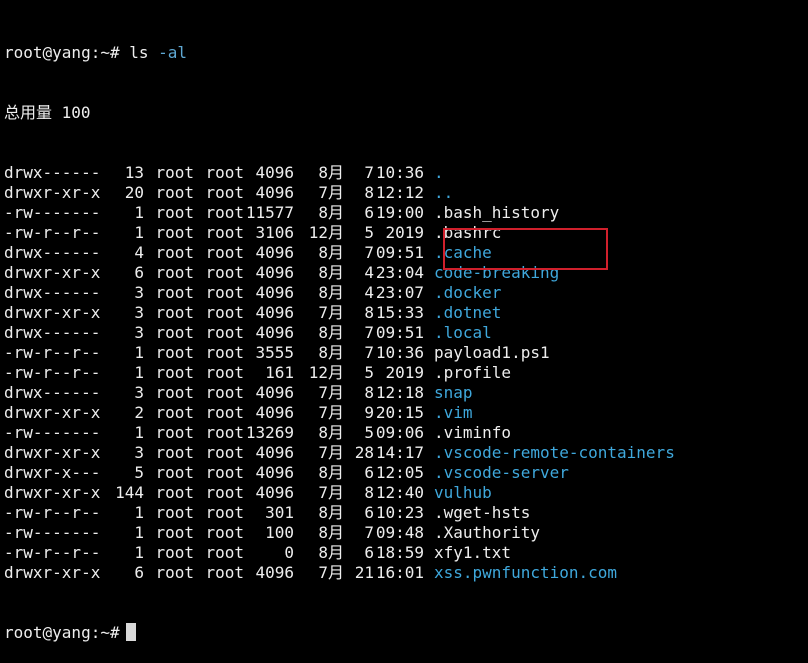  Describe the element at coordinates (269, 212) in the screenshot. I see `entry-size: 11577` at that location.